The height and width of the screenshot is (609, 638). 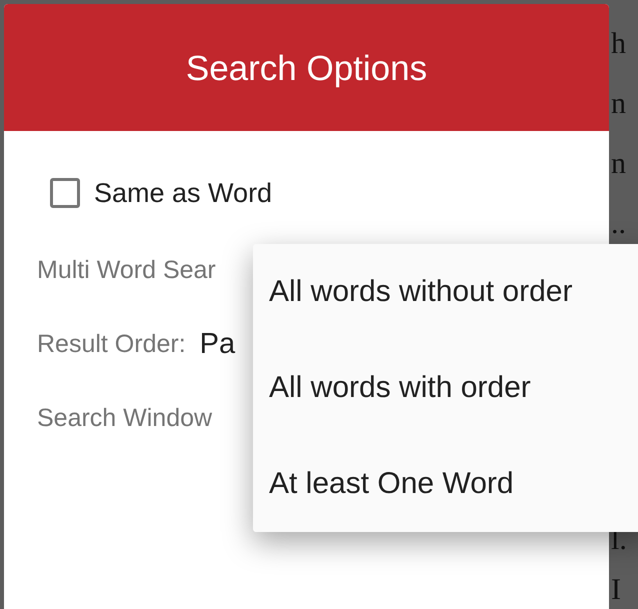 What do you see at coordinates (445, 484) in the screenshot?
I see `menu-item: At least One Word` at bounding box center [445, 484].